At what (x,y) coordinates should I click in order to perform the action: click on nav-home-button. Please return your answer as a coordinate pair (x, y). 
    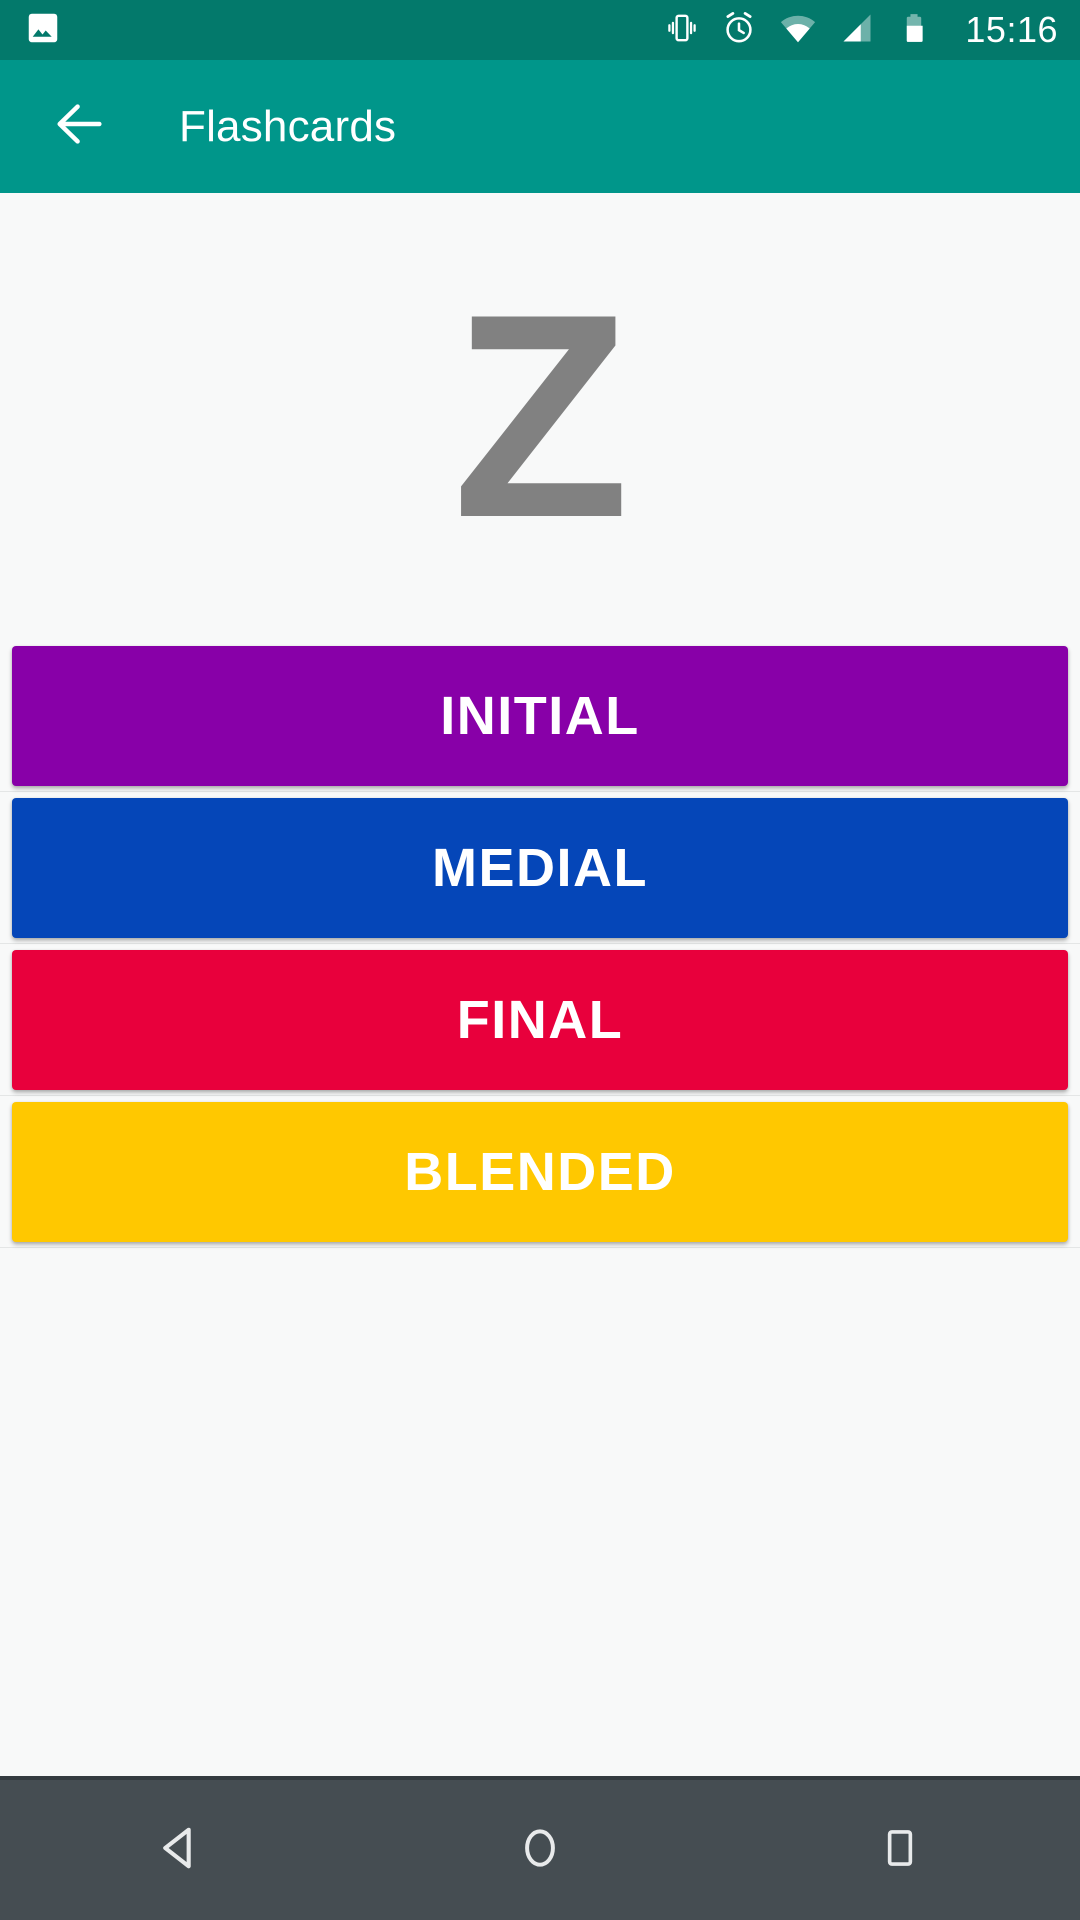
    Looking at the image, I should click on (540, 1849).